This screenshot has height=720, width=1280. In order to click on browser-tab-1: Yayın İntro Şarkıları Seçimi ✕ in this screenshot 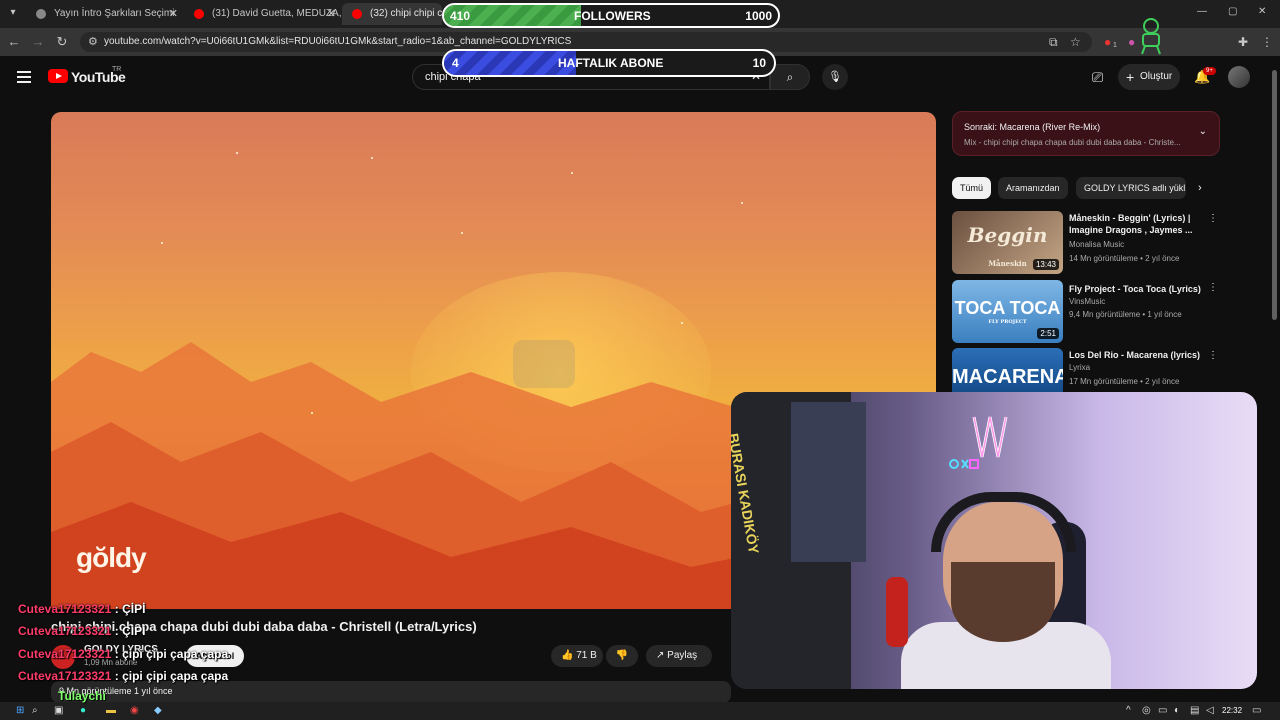, I will do `click(105, 14)`.